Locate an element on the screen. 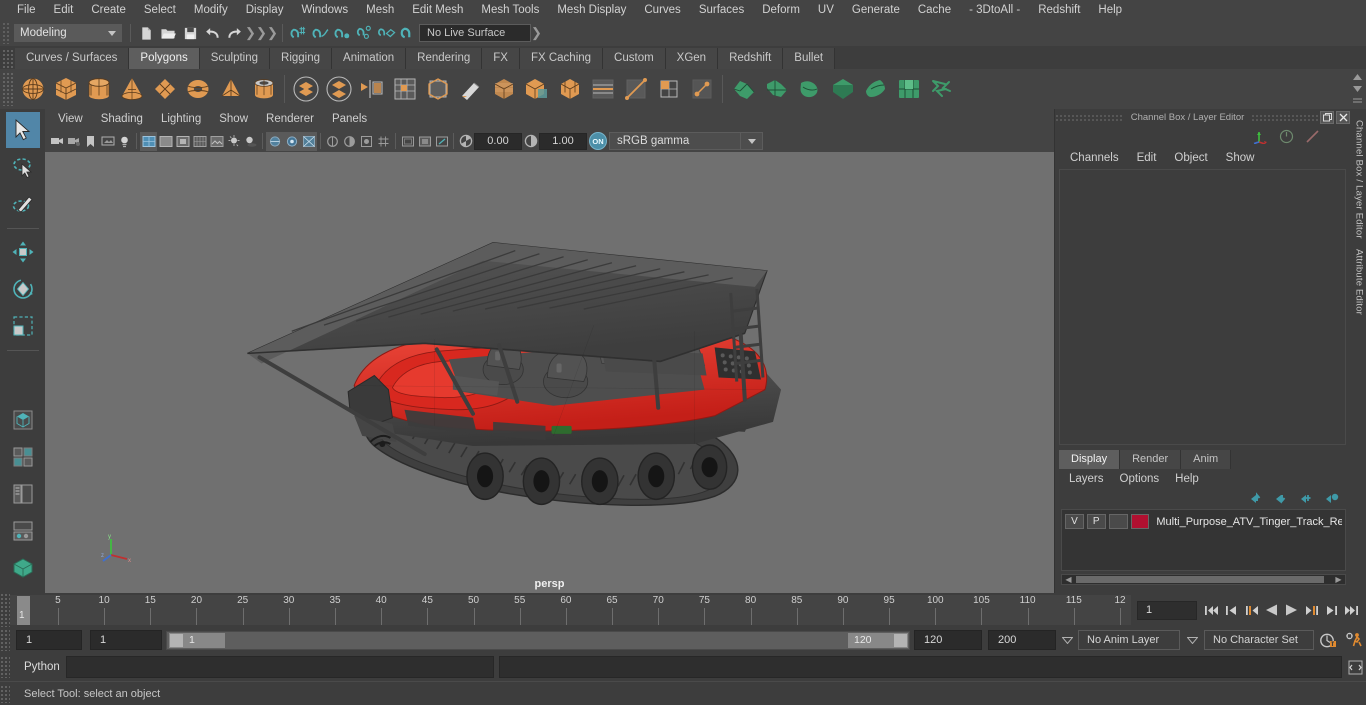 The width and height of the screenshot is (1366, 705). command-input-field is located at coordinates (280, 667).